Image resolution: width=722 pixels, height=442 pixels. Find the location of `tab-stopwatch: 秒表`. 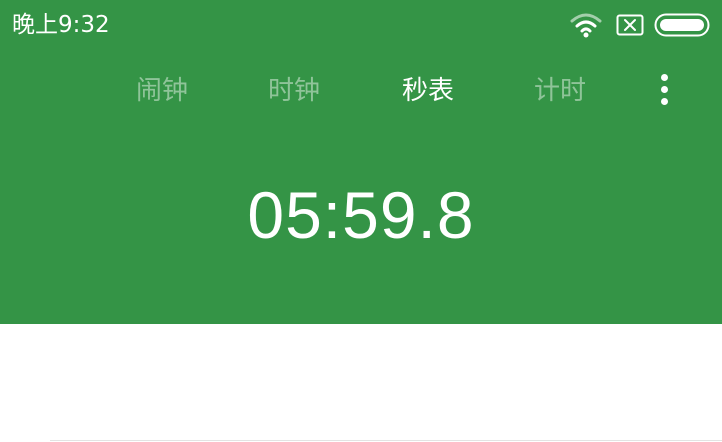

tab-stopwatch: 秒表 is located at coordinates (428, 91).